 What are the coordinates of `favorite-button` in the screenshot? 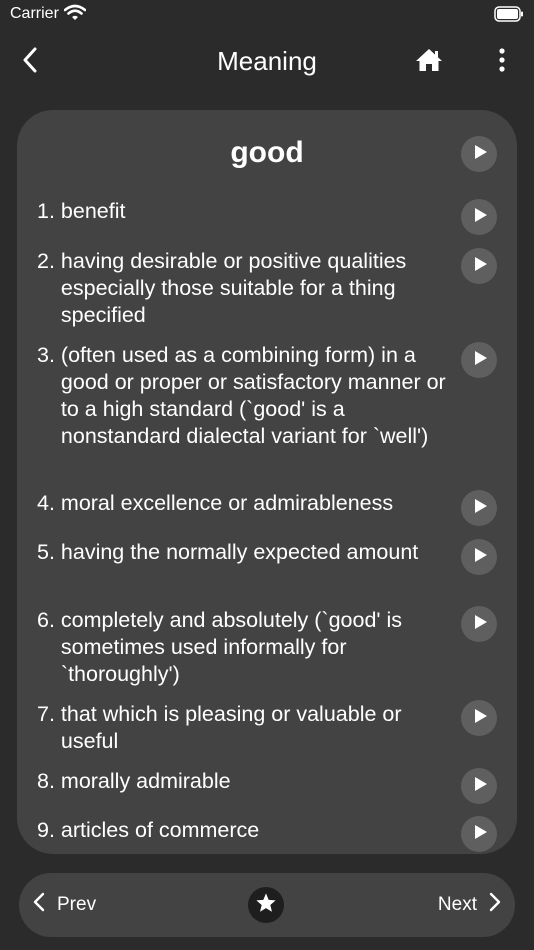 It's located at (266, 905).